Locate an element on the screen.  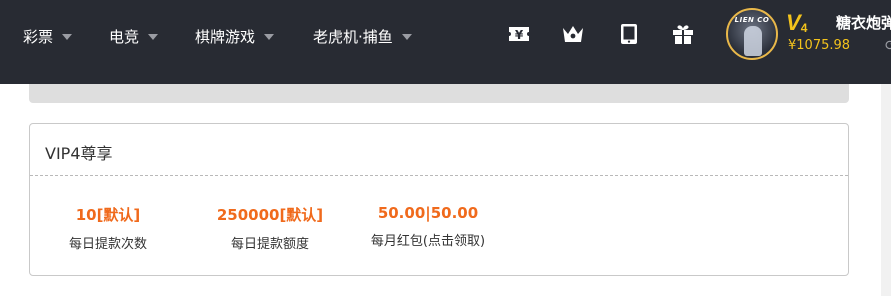
nav-item-card-games: 棋牌游戏 is located at coordinates (235, 36).